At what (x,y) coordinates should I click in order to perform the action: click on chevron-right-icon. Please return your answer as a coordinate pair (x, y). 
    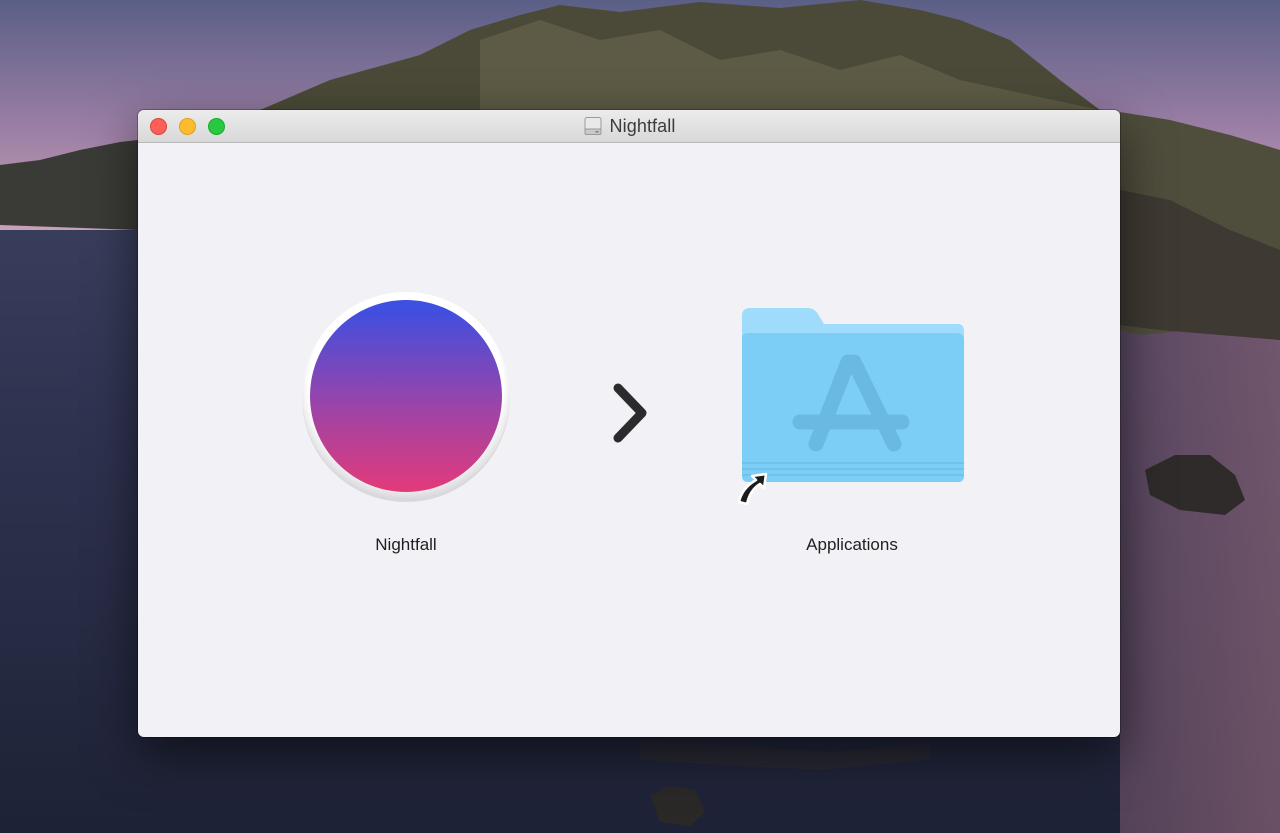
    Looking at the image, I should click on (630, 413).